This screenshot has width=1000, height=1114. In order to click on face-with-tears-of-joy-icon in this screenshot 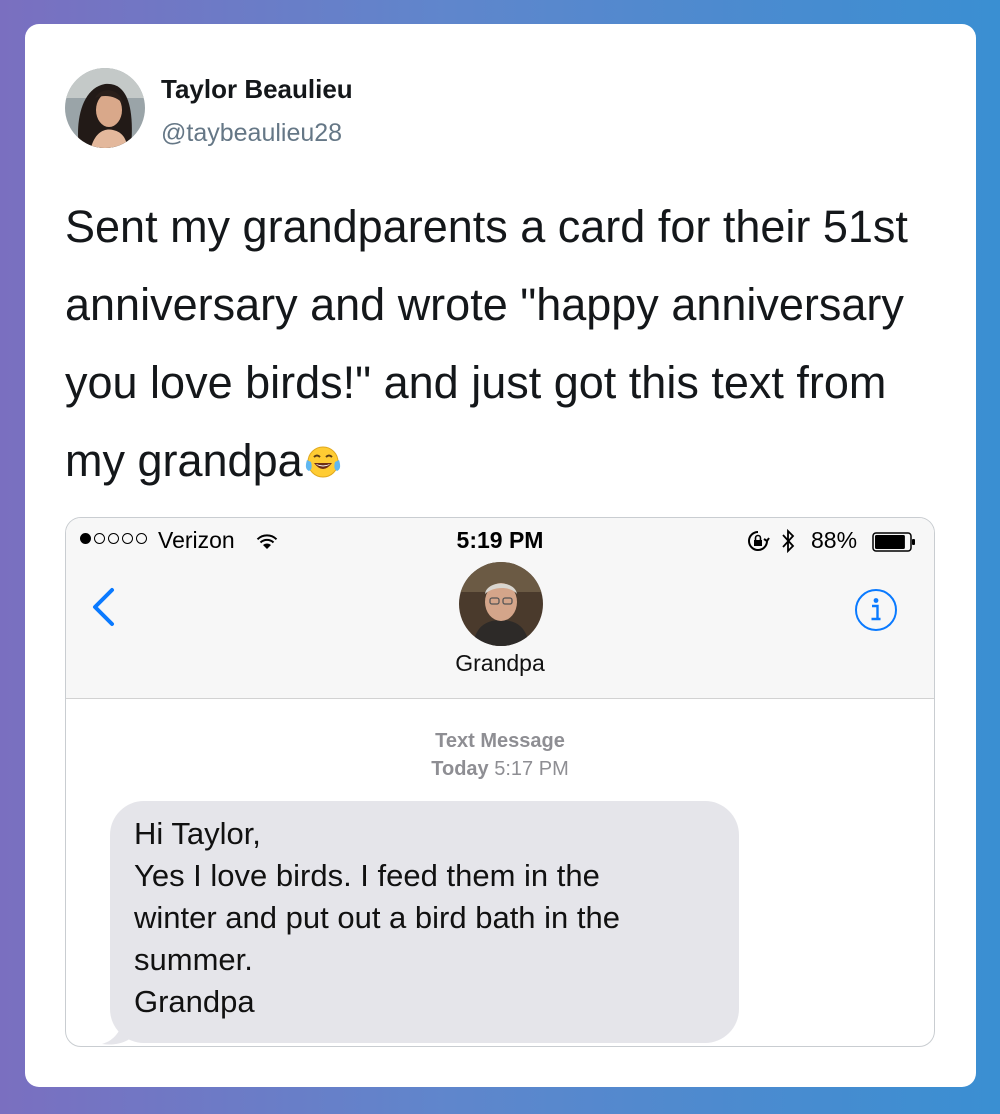, I will do `click(323, 452)`.